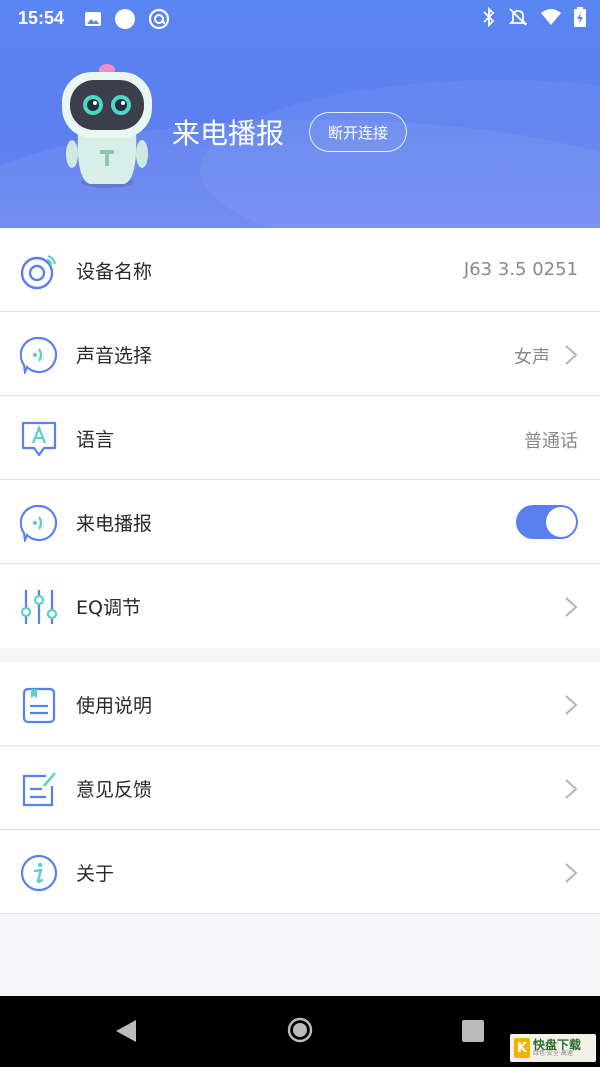 The height and width of the screenshot is (1067, 600). I want to click on device-title: 来电播报, so click(228, 133).